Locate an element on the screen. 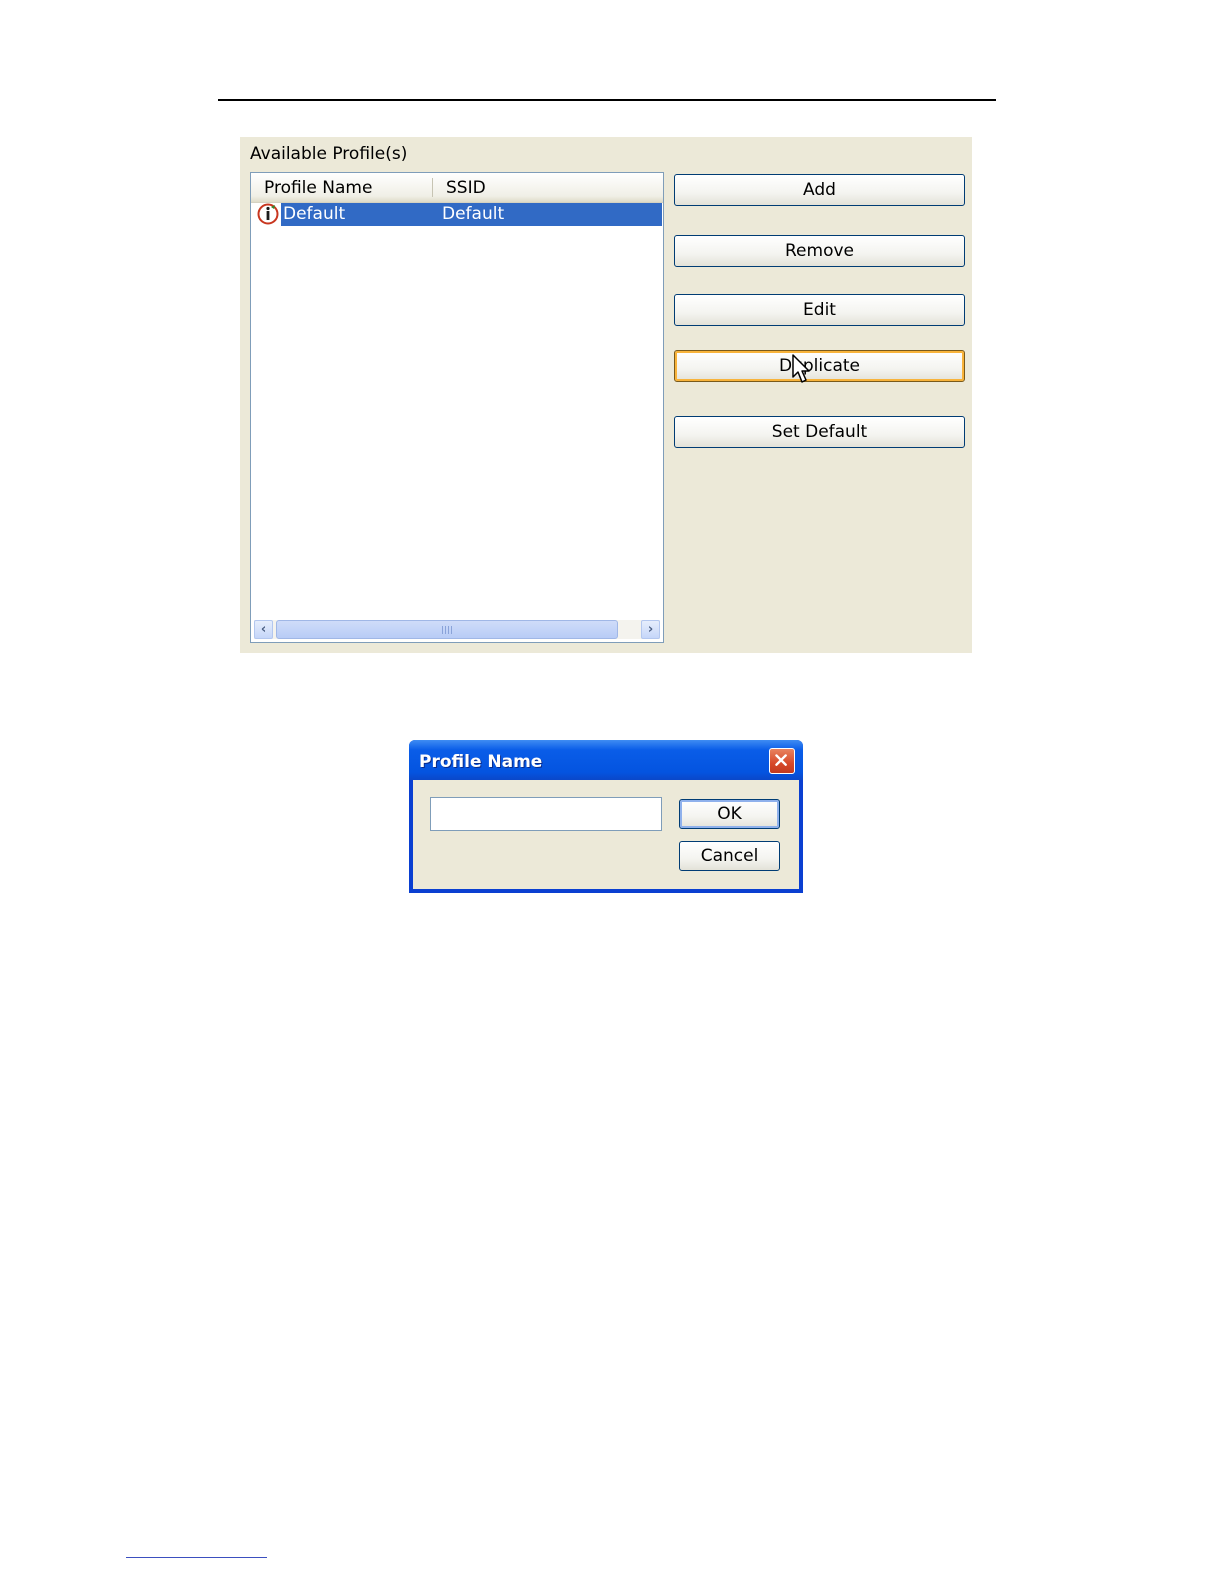 The width and height of the screenshot is (1224, 1584). scroll-thumb is located at coordinates (447, 629).